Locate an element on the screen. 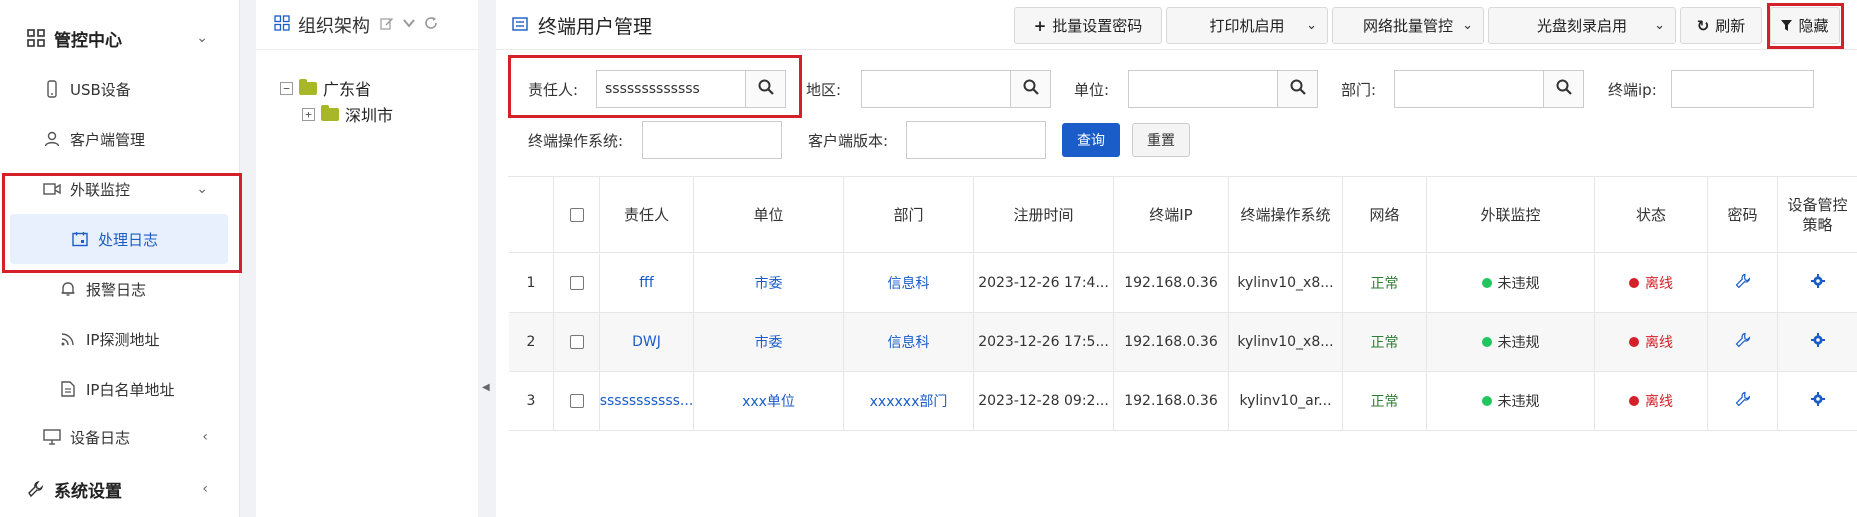  tree-node-shenzhen: + 深圳市 is located at coordinates (347, 114).